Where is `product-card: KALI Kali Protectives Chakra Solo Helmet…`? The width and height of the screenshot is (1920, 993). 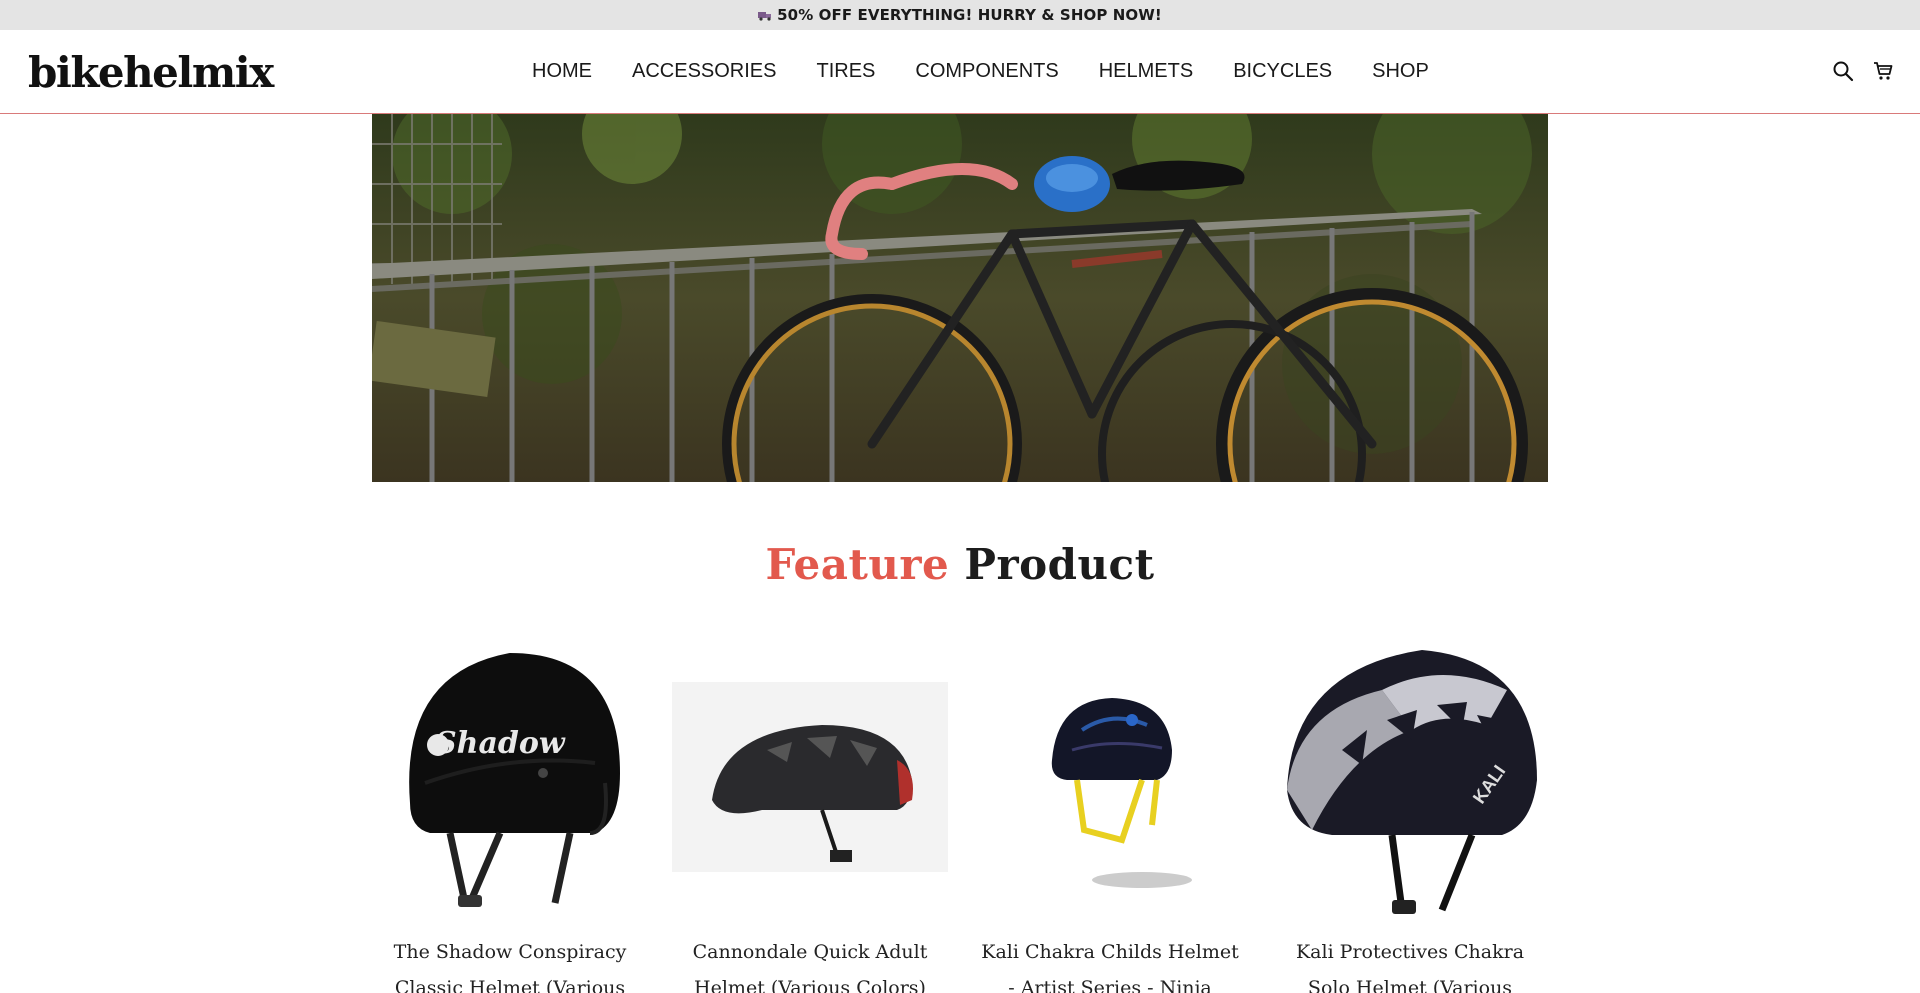 product-card: KALI Kali Protectives Chakra Solo Helmet… is located at coordinates (1410, 811).